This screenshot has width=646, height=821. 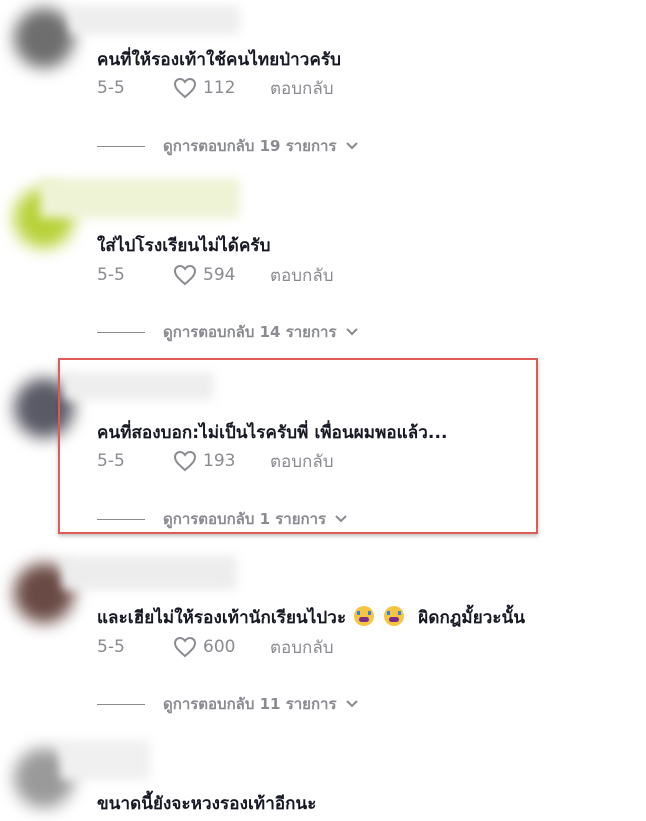 I want to click on comment-text-part: ผิดกฎมั้ยวะนั้น, so click(x=472, y=618).